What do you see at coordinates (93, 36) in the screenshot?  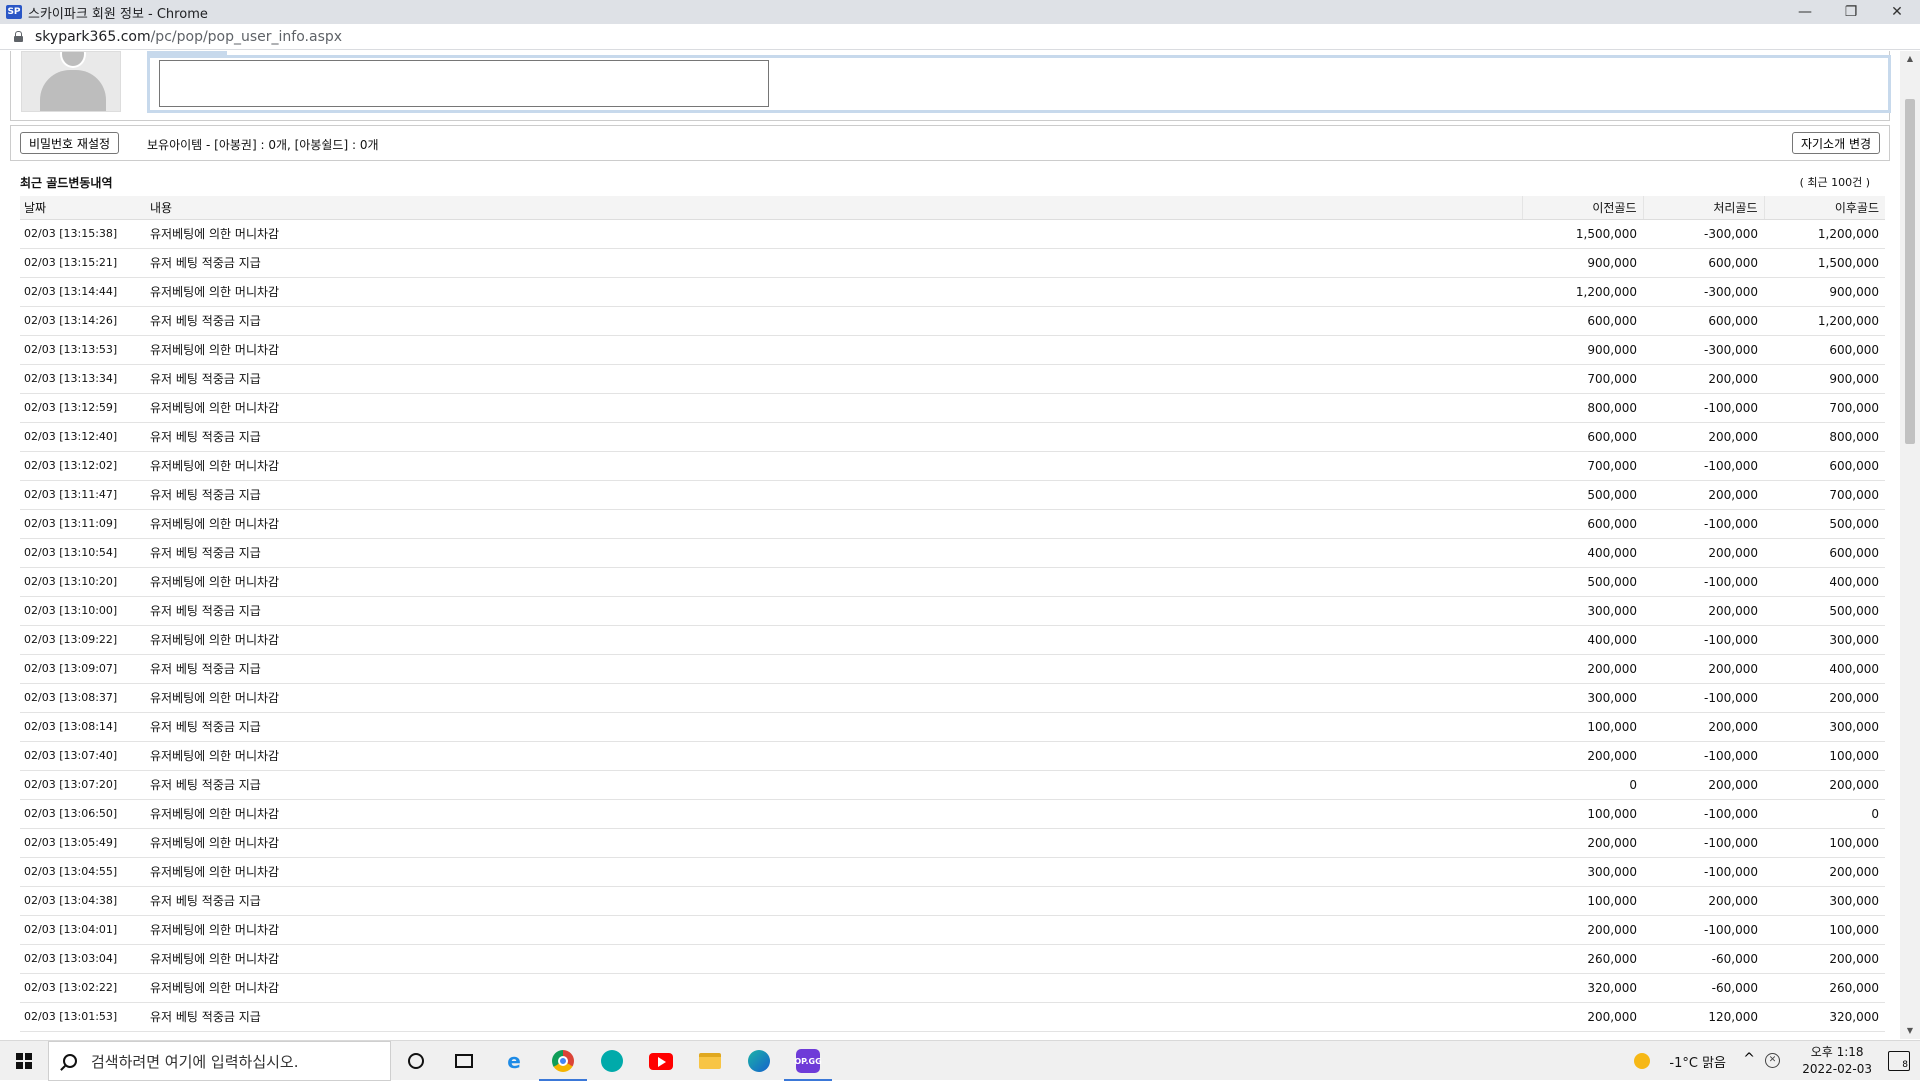 I see `url-host: skypark365.com` at bounding box center [93, 36].